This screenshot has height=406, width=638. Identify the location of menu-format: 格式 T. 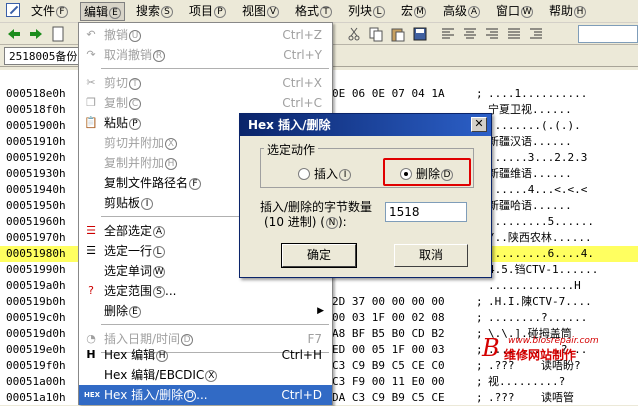
(313, 11).